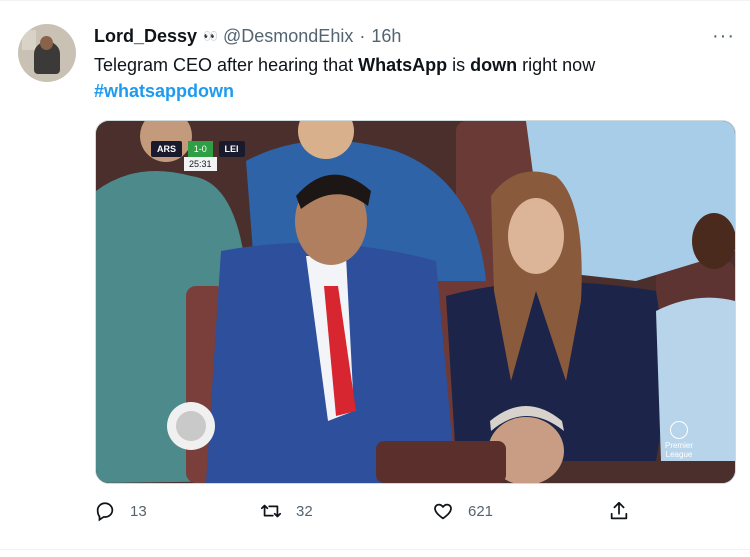 This screenshot has height=557, width=750. I want to click on watermark-line: Premier, so click(678, 445).